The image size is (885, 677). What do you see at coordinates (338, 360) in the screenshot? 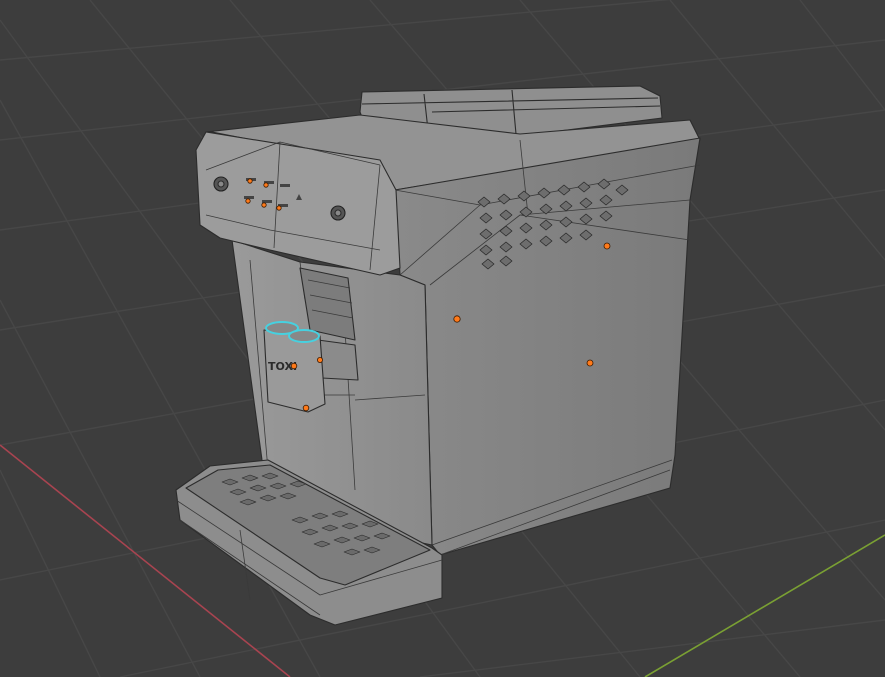
I see `spout-arm` at bounding box center [338, 360].